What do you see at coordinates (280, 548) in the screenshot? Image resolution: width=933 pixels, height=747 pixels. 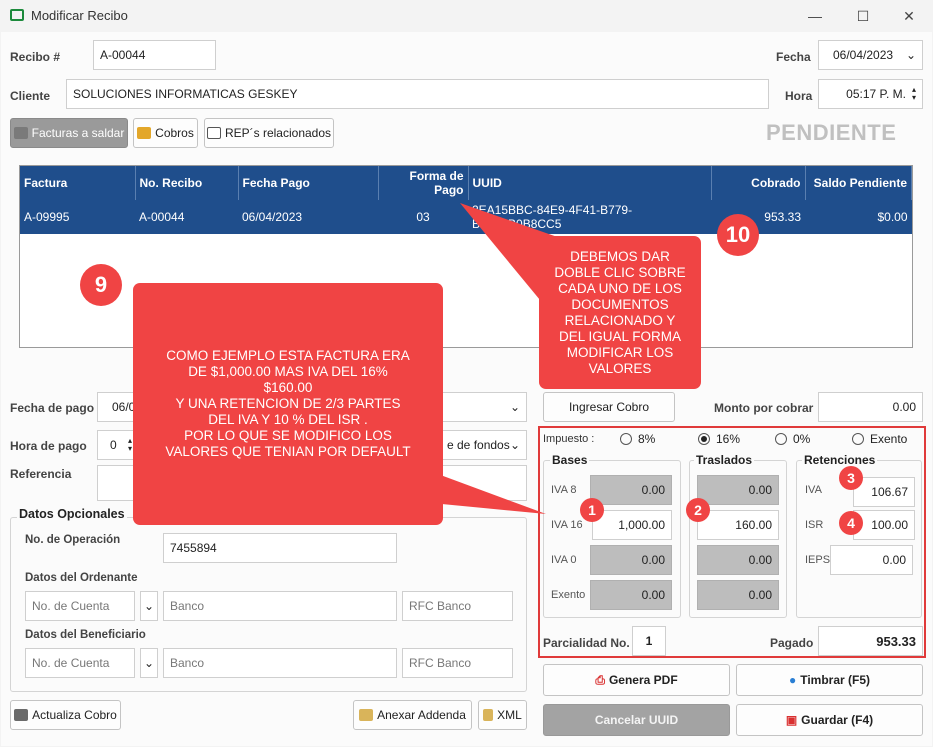 I see `operacion-input: 7455894` at bounding box center [280, 548].